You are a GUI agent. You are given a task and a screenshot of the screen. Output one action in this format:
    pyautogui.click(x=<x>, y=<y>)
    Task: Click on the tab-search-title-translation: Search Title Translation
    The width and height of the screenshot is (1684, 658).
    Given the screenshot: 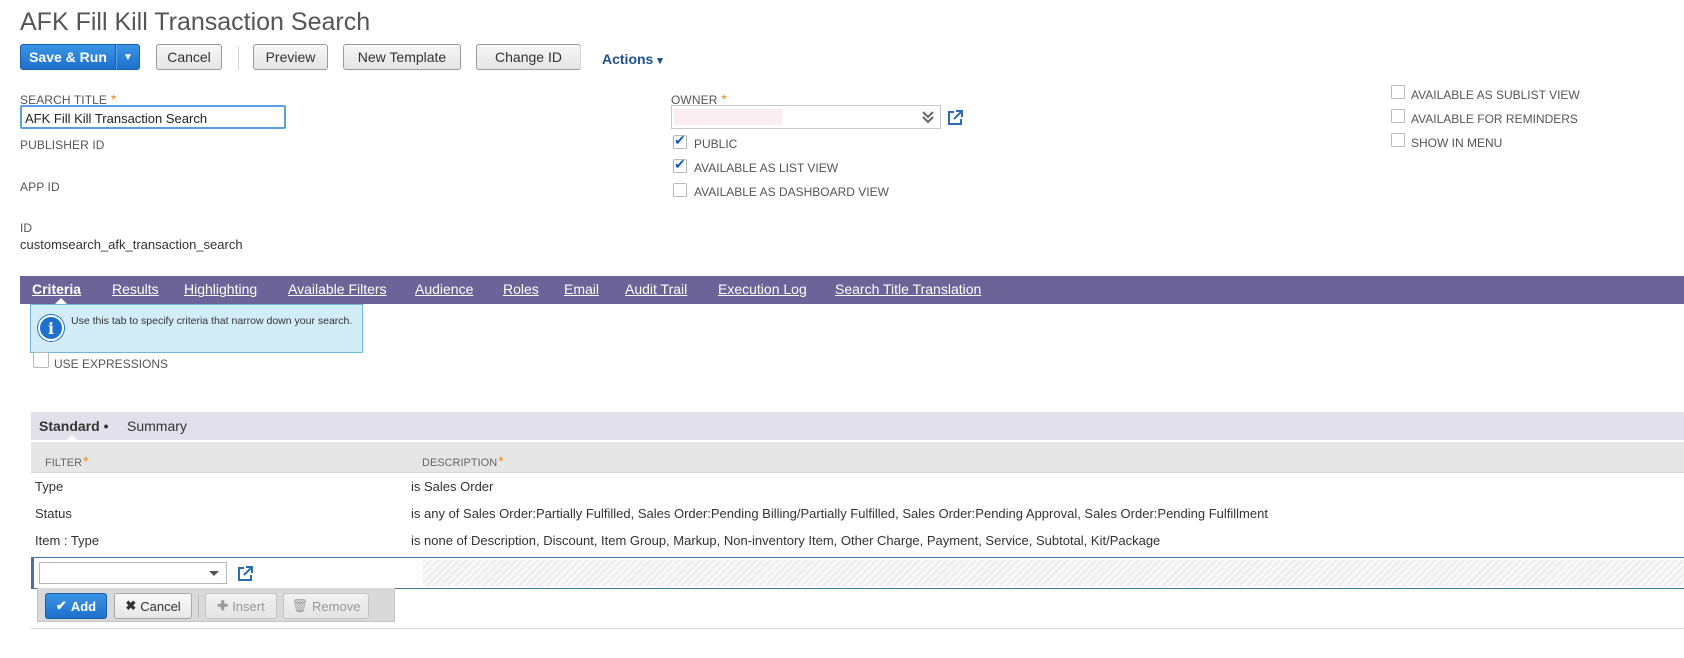 What is the action you would take?
    pyautogui.click(x=908, y=289)
    